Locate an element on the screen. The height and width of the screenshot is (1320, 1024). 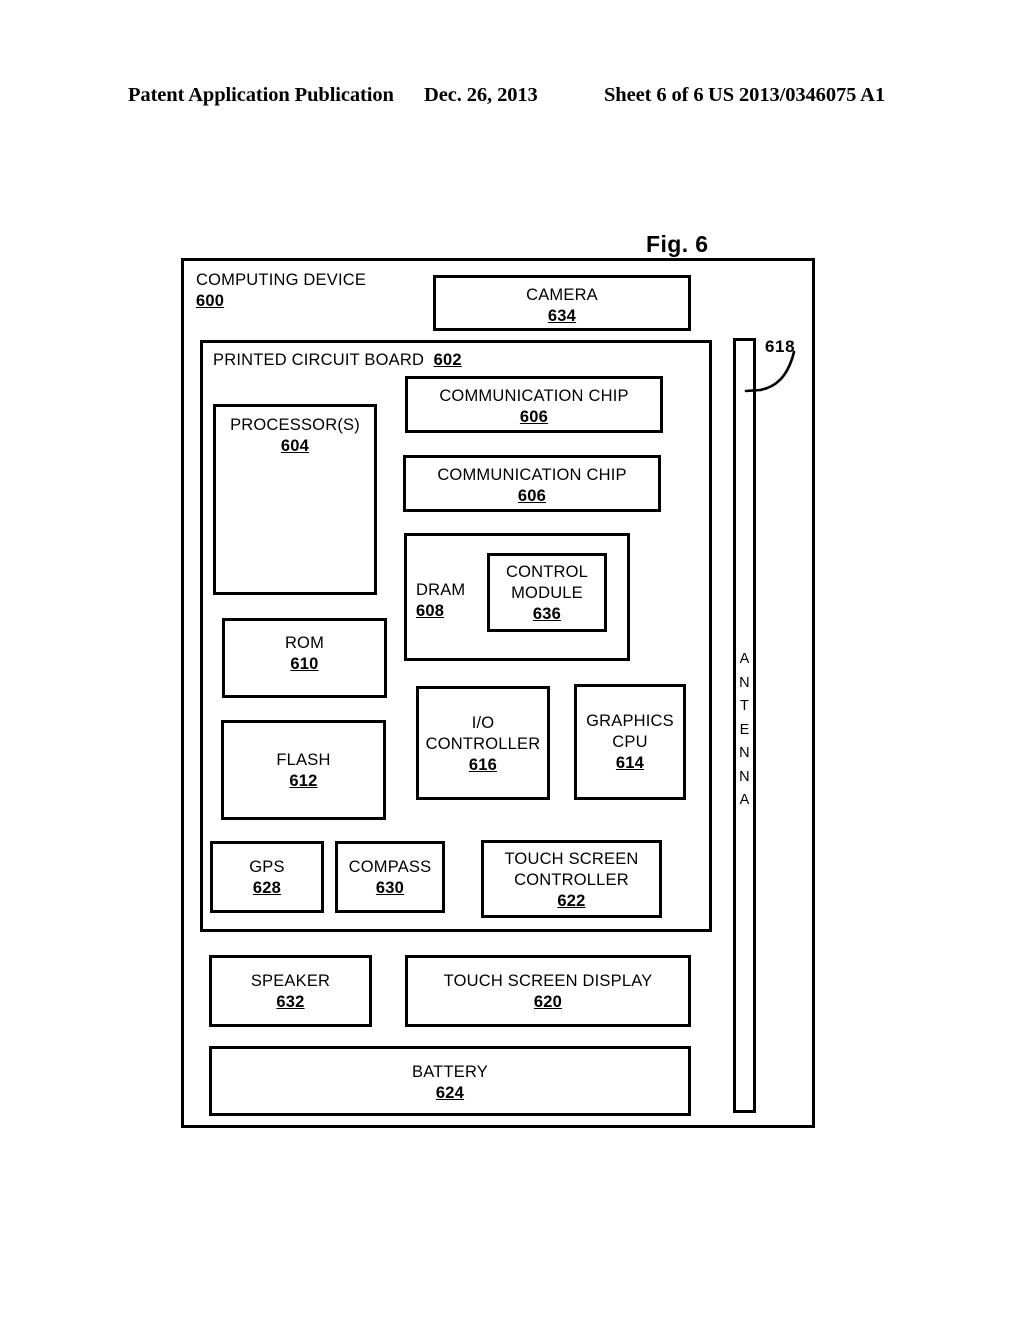
touch-screen-controller-label: TOUCH SCREEN CONTROLLER 622 is located at coordinates (571, 880).